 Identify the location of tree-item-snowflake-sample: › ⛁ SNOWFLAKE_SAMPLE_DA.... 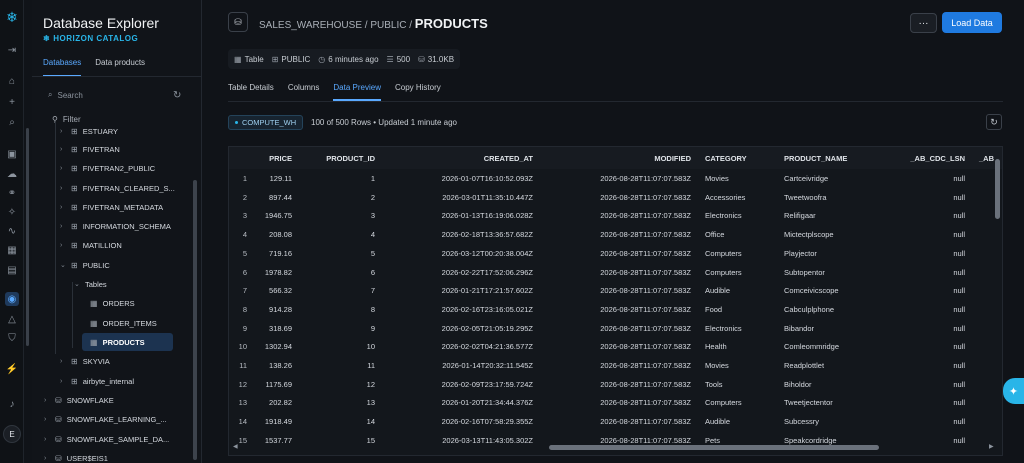
(106, 439).